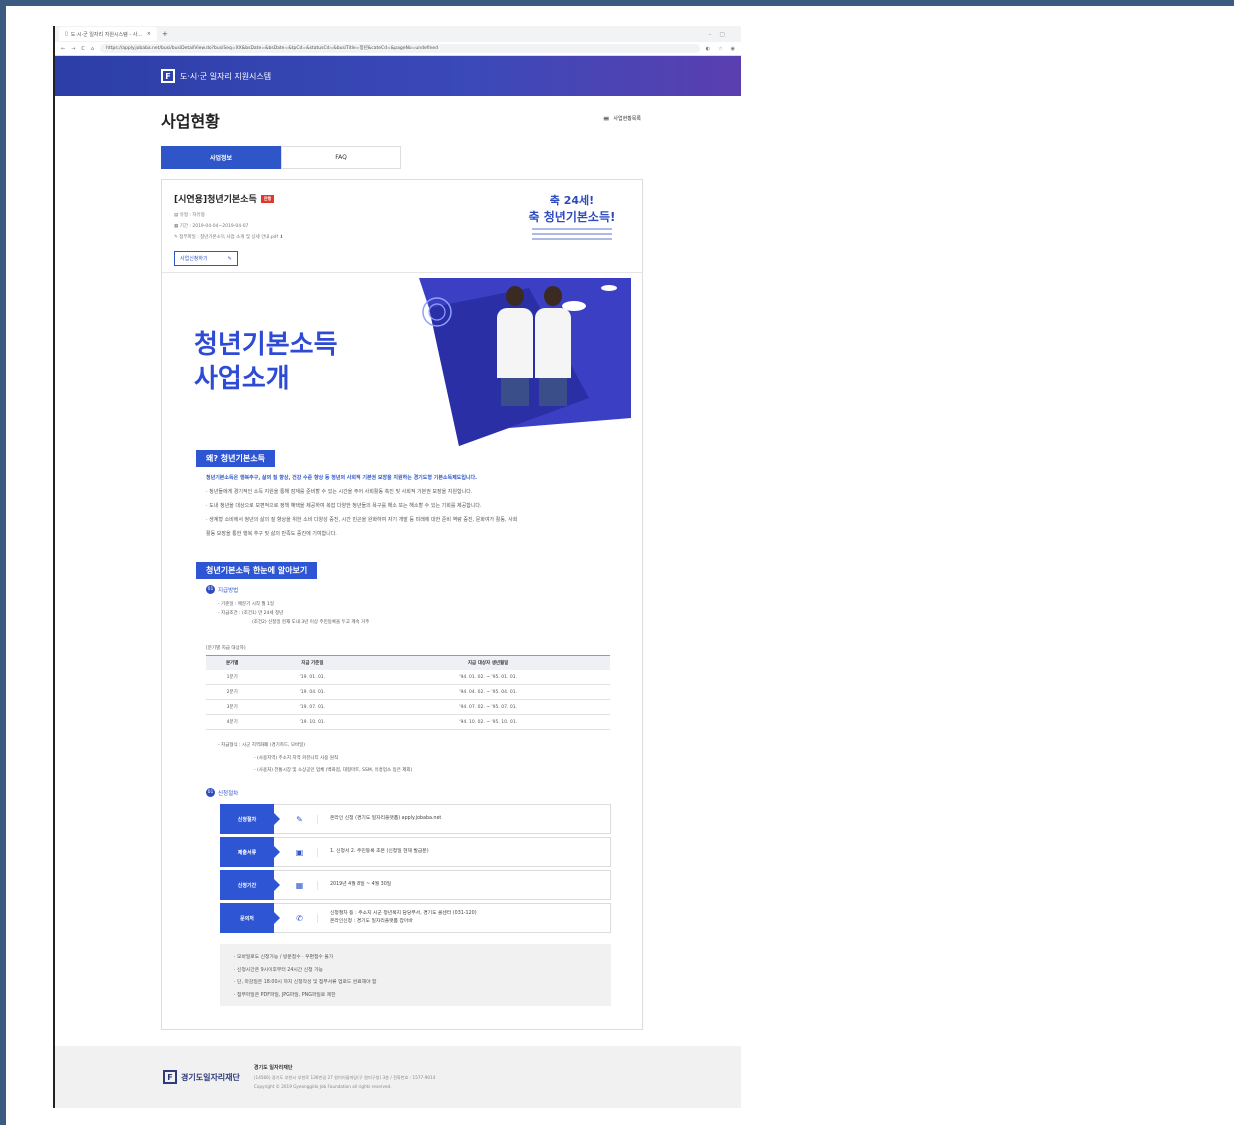 Image resolution: width=1234 pixels, height=1125 pixels. Describe the element at coordinates (386, 818) in the screenshot. I see `step-text-line: 온라인 신청 (경기도 일자리플랫폼) apply.jobaba.net` at that location.